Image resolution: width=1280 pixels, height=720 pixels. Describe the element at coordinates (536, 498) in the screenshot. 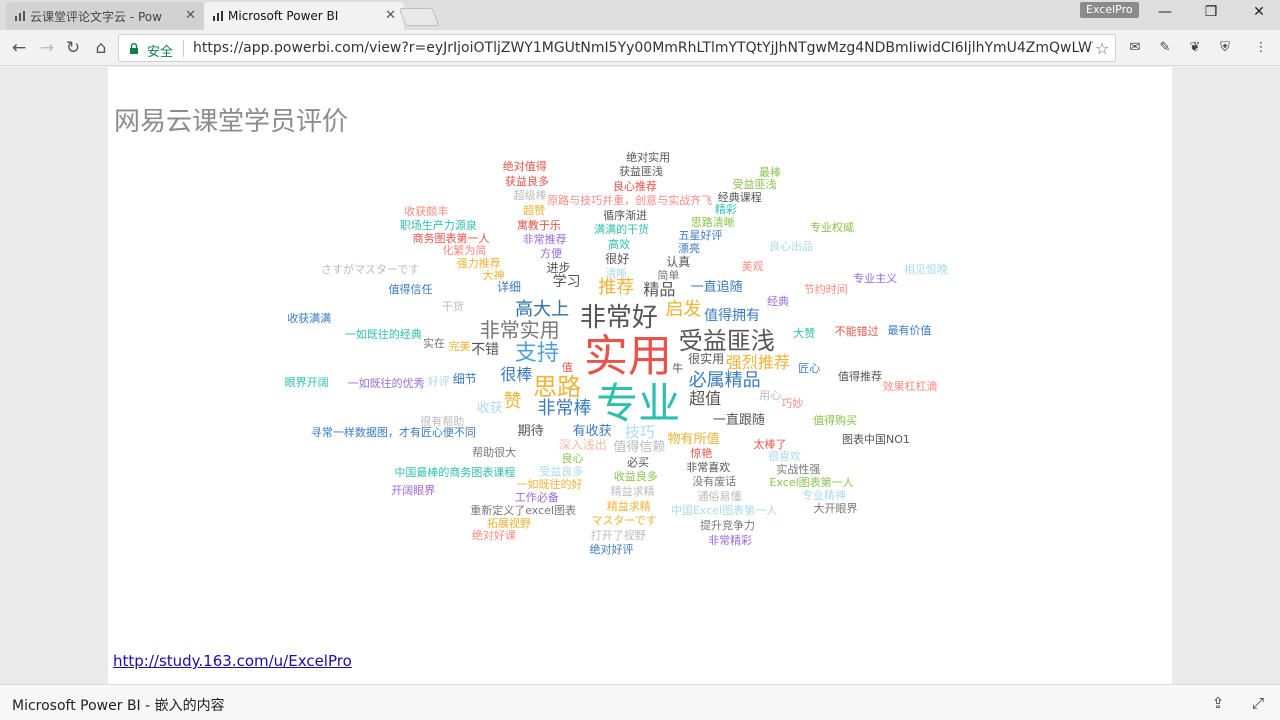

I see `word-cloud-word: 工作必备` at that location.